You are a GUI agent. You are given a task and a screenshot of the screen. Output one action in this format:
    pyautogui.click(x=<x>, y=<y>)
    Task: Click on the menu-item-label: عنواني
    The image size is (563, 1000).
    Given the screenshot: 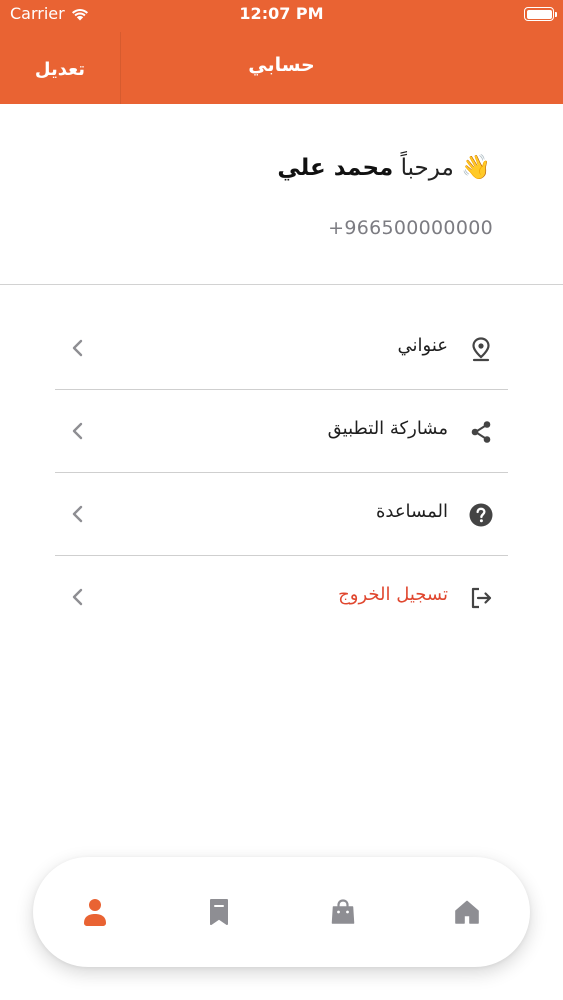 What is the action you would take?
    pyautogui.click(x=422, y=345)
    